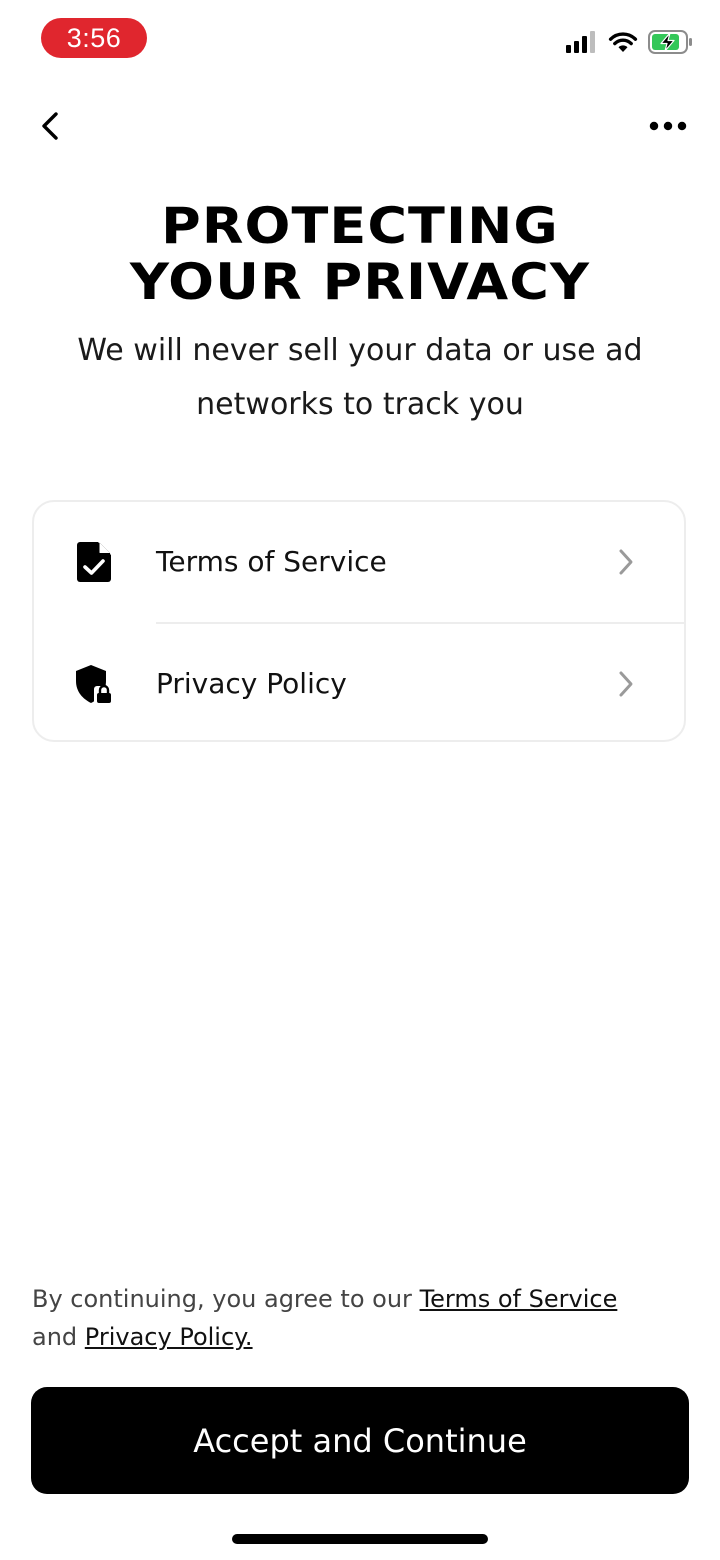  What do you see at coordinates (360, 404) in the screenshot?
I see `page-subtitle-line-2: networks to track you` at bounding box center [360, 404].